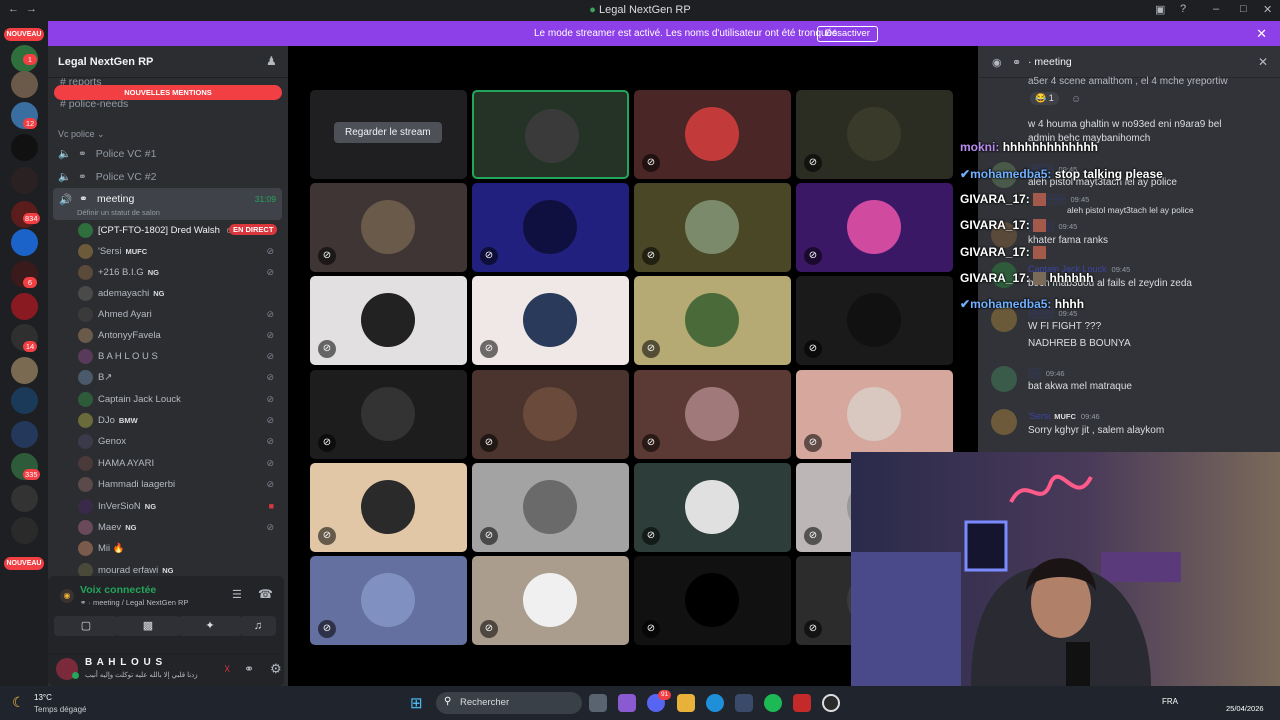 This screenshot has height=720, width=1280. What do you see at coordinates (210, 626) in the screenshot?
I see `activities-button: ✦` at bounding box center [210, 626].